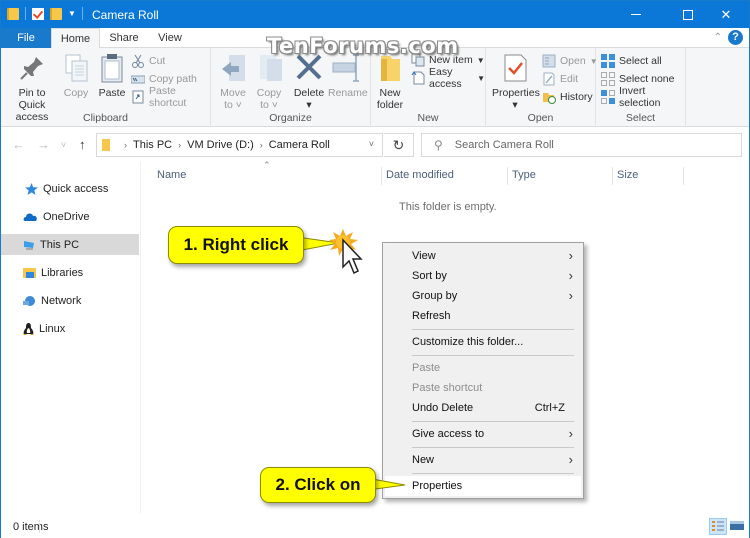 Image resolution: width=750 pixels, height=538 pixels. I want to click on close-icon: ✕, so click(726, 14).